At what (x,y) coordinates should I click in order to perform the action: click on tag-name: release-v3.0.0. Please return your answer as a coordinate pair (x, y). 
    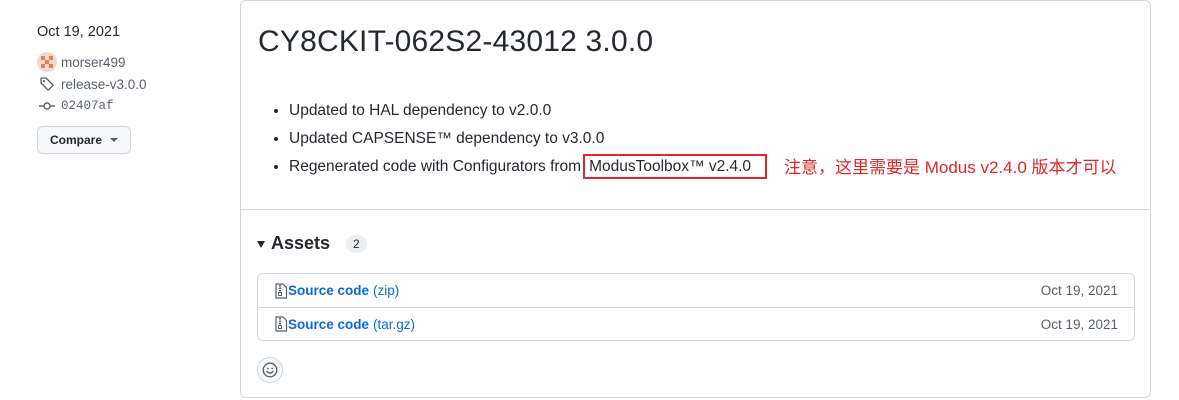
    Looking at the image, I should click on (104, 84).